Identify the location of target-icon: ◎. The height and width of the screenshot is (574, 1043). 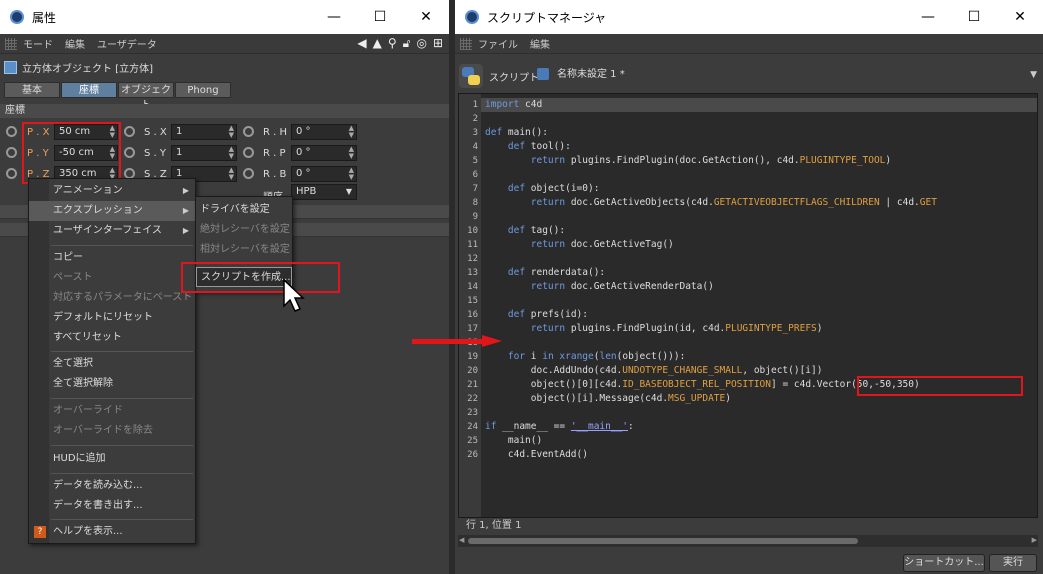
(421, 43).